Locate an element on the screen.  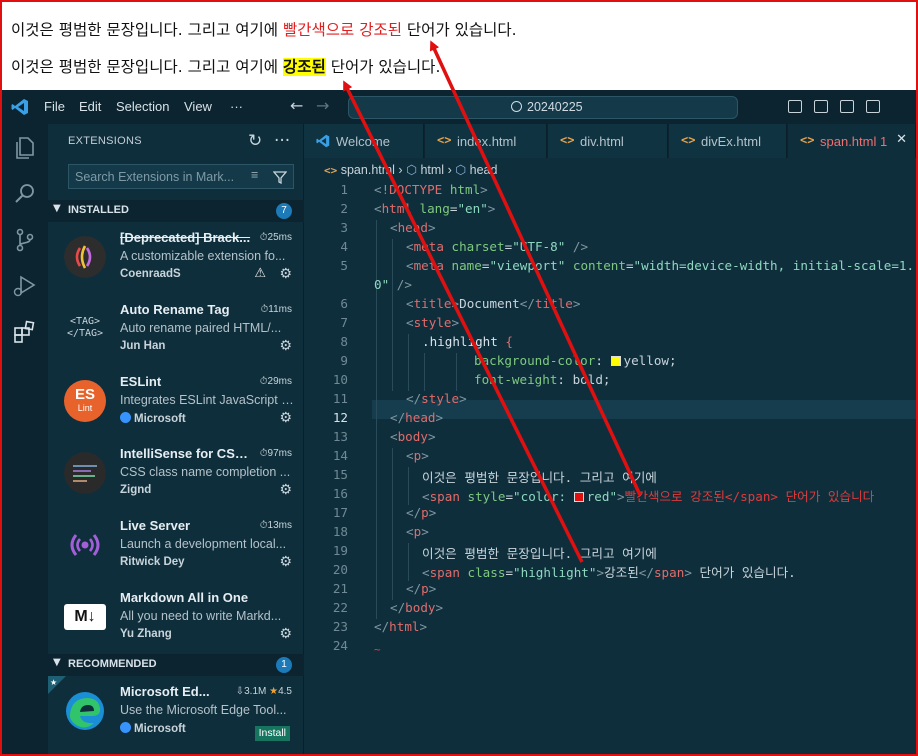
extensions-search-input: Search Extensions in Mark... ≡ is located at coordinates (181, 176).